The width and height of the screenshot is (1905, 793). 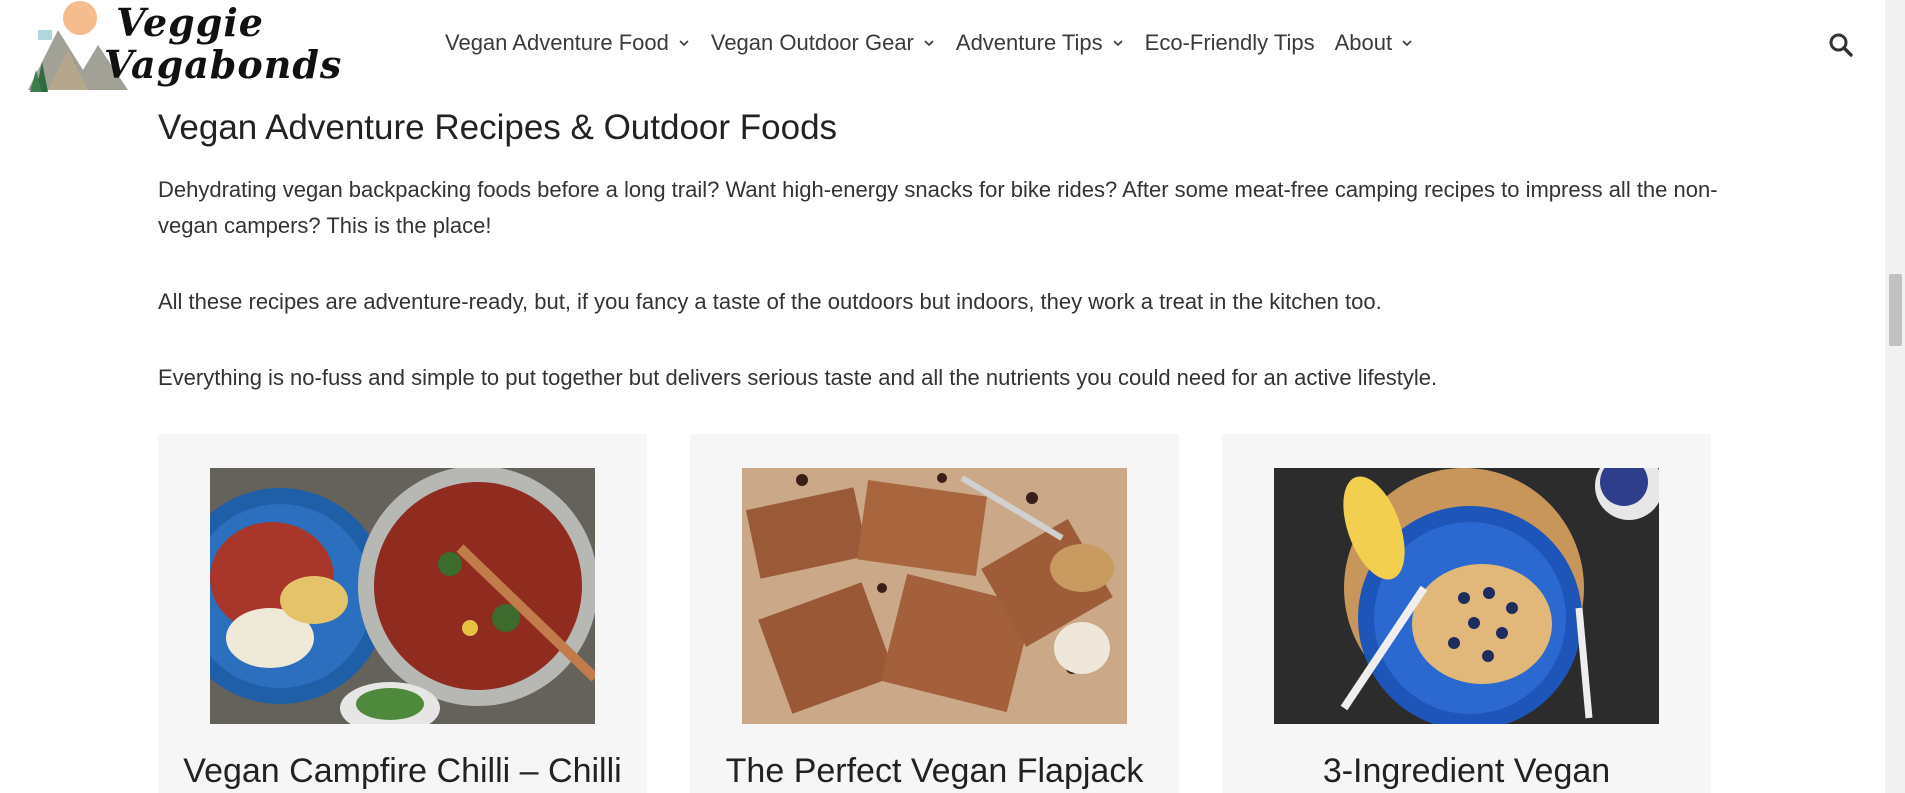 I want to click on nav-item-eco-friendly-tips: Eco-Friendly Tips, so click(x=1230, y=43).